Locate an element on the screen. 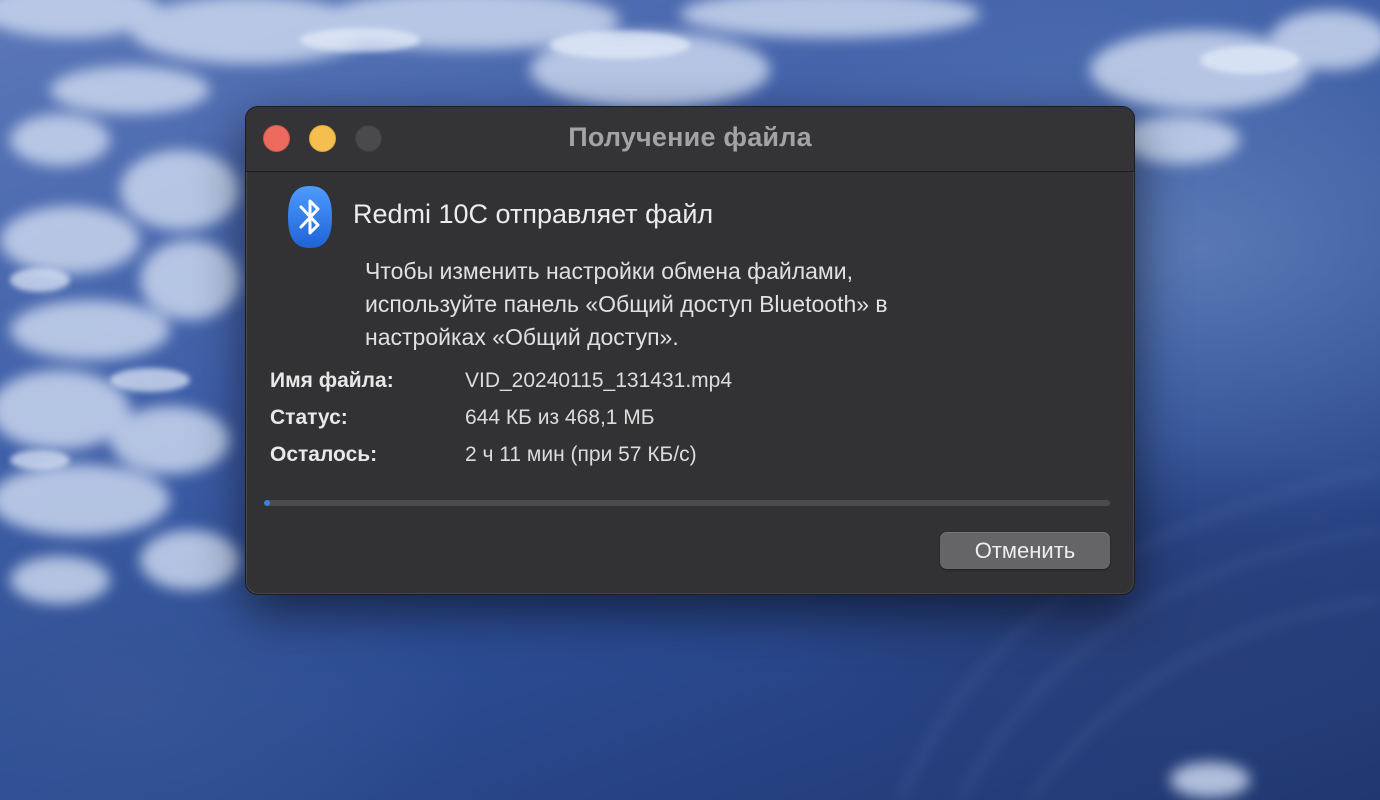 The width and height of the screenshot is (1380, 800). progress-bar is located at coordinates (687, 503).